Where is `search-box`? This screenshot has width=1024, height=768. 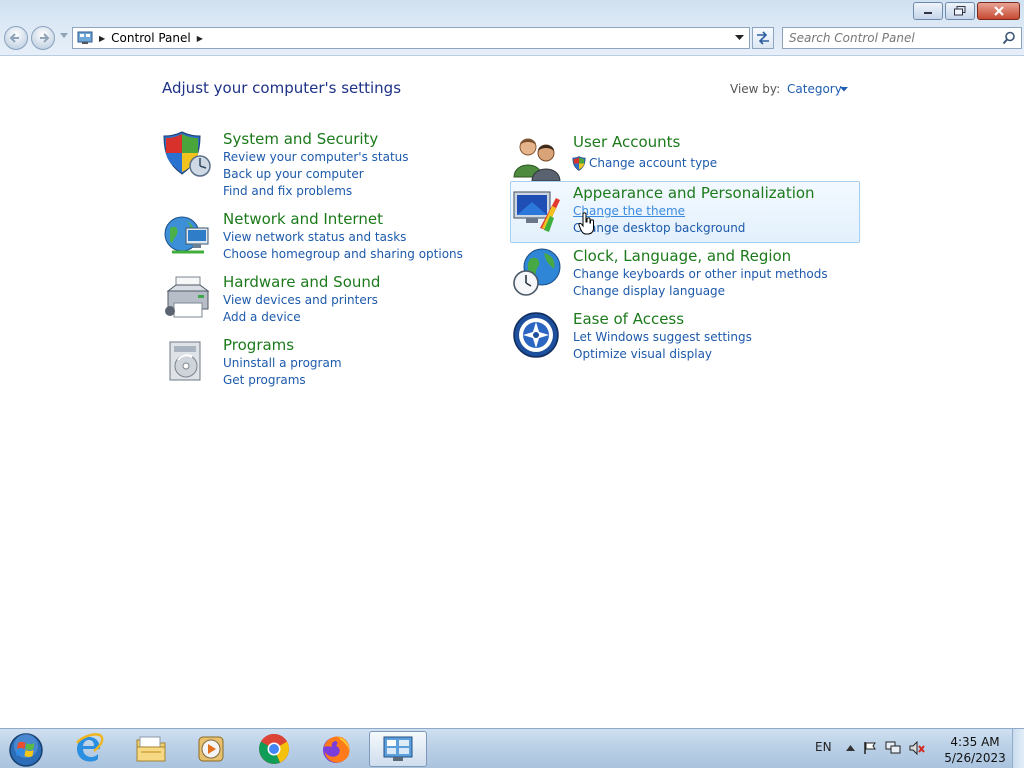
search-box is located at coordinates (902, 38).